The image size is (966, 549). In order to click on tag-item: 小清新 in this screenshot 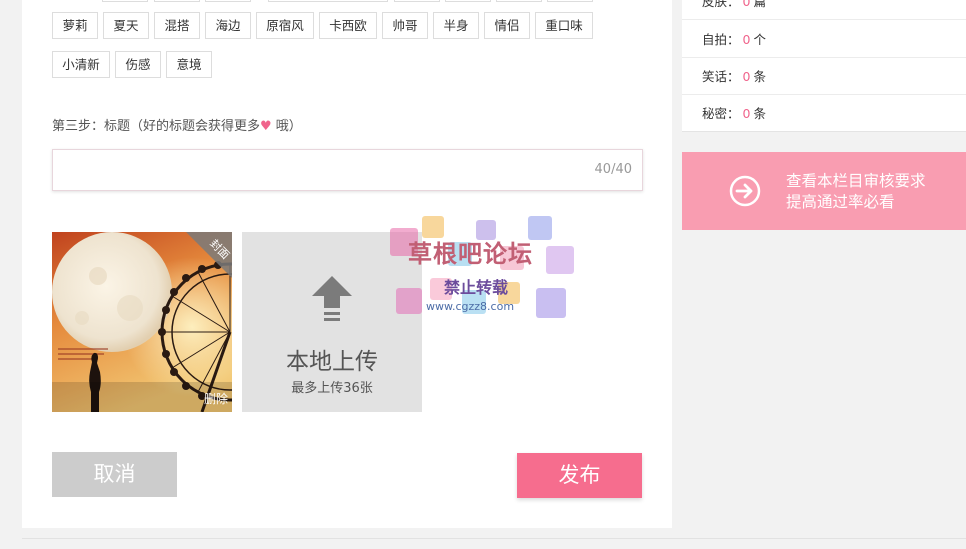, I will do `click(81, 64)`.